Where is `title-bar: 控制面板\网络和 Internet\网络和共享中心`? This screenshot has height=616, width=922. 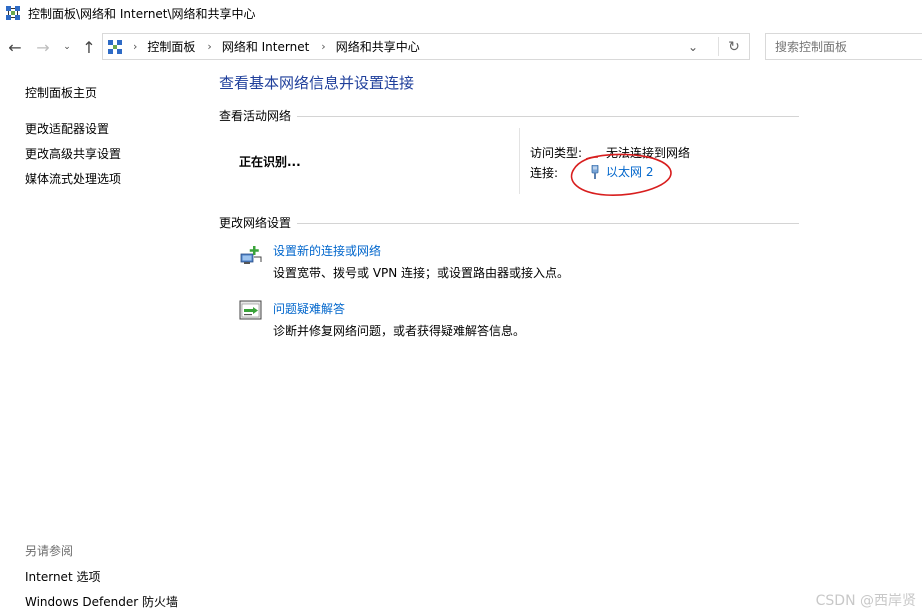
title-bar: 控制面板\网络和 Internet\网络和共享中心 is located at coordinates (461, 13).